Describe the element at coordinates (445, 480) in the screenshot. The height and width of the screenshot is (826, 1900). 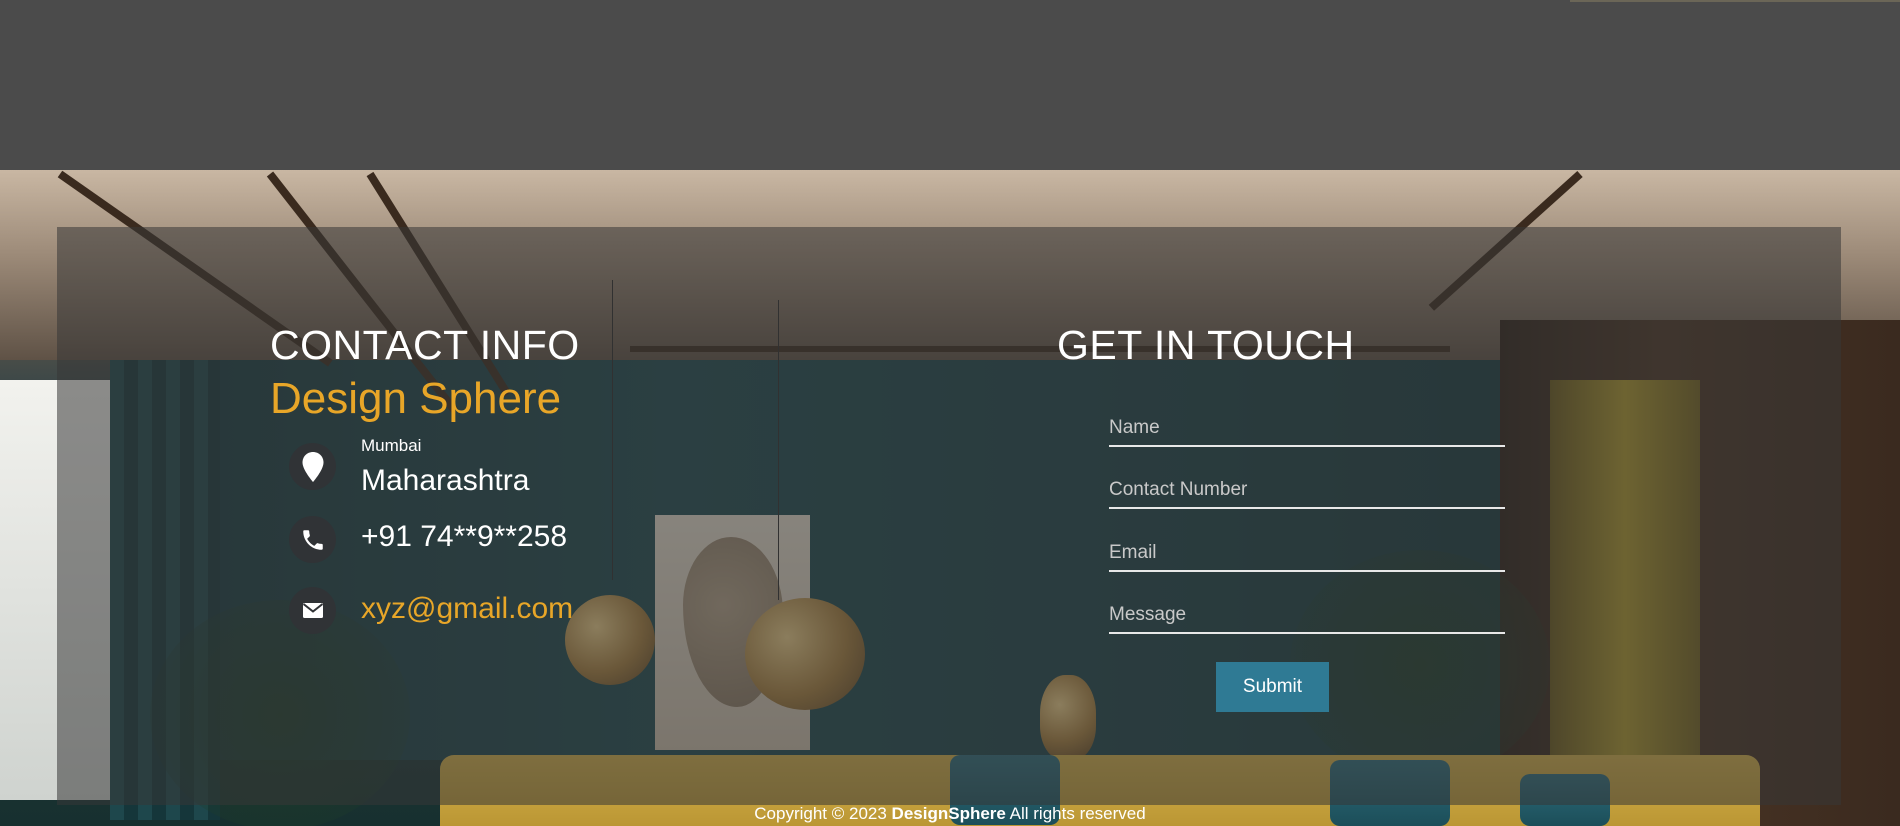
I see `address-state: Maharashtra` at that location.